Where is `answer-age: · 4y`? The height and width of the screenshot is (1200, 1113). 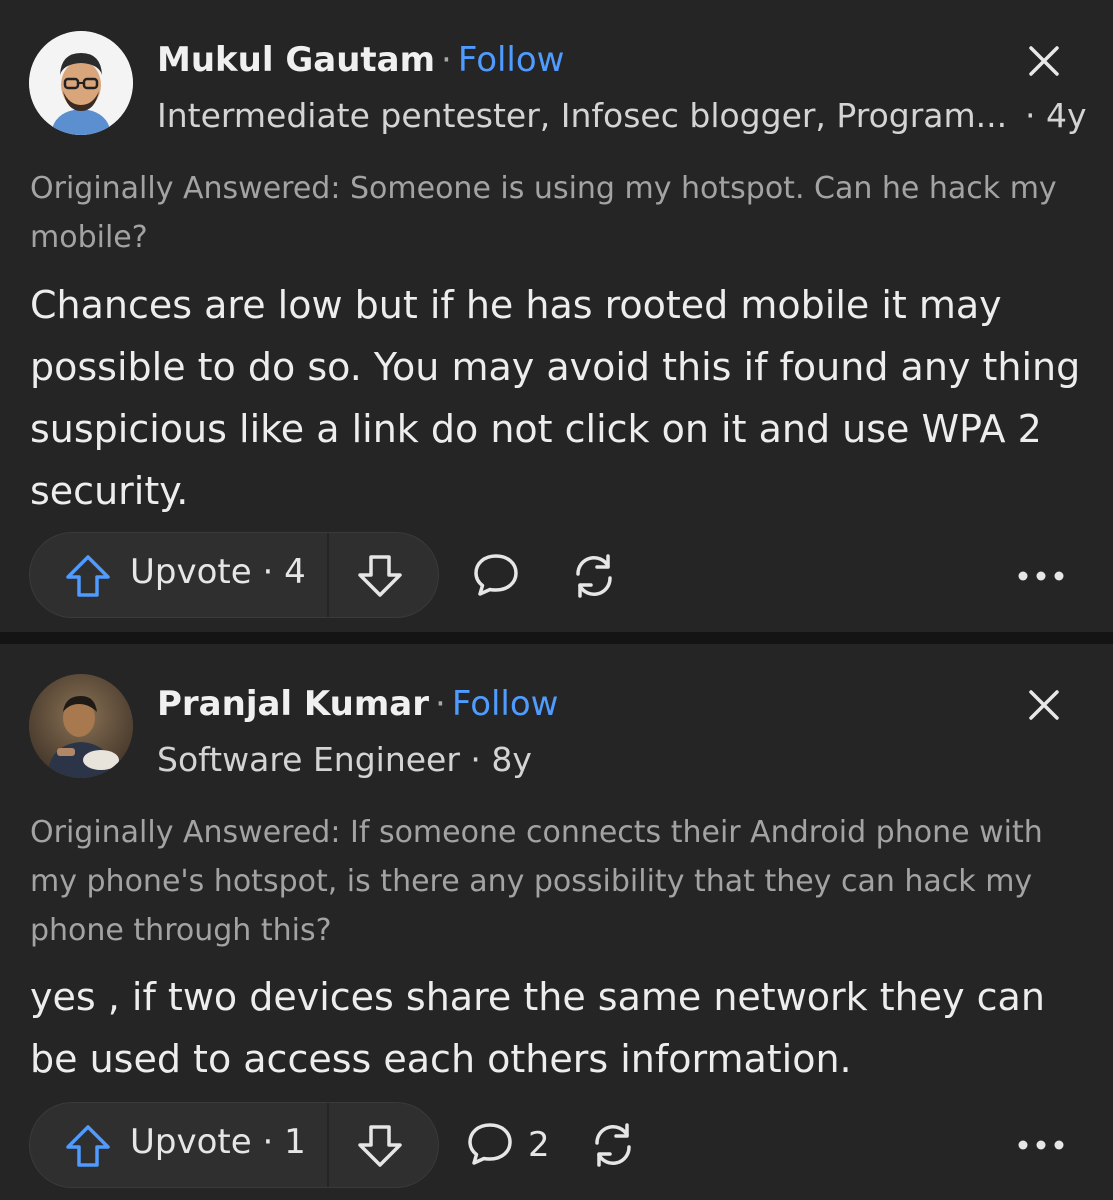 answer-age: · 4y is located at coordinates (1056, 115).